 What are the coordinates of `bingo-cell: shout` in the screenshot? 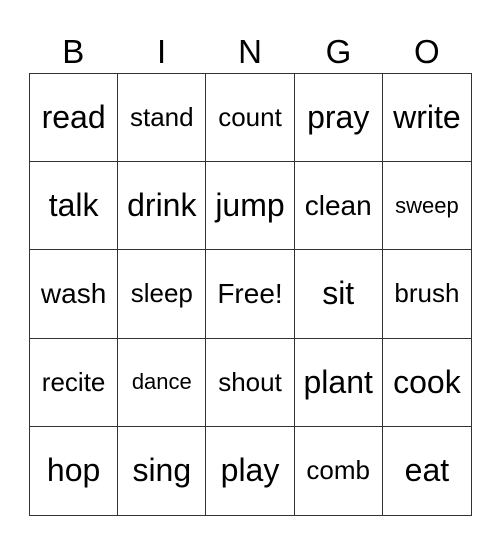 It's located at (250, 382).